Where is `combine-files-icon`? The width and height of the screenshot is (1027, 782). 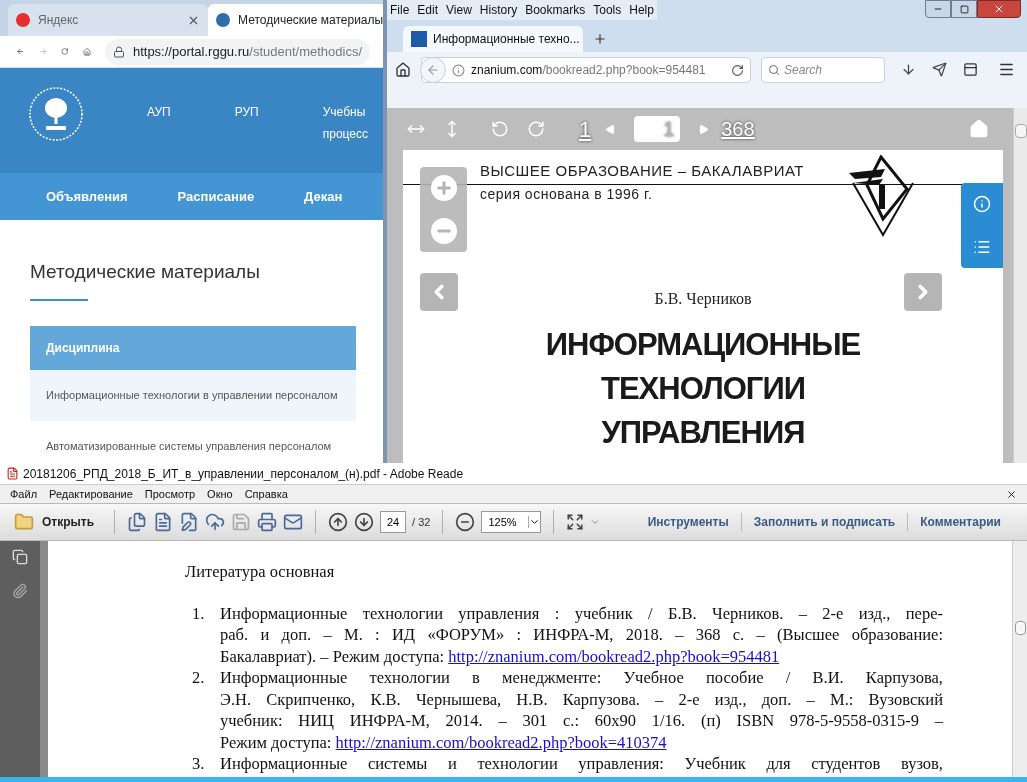
combine-files-icon is located at coordinates (137, 522).